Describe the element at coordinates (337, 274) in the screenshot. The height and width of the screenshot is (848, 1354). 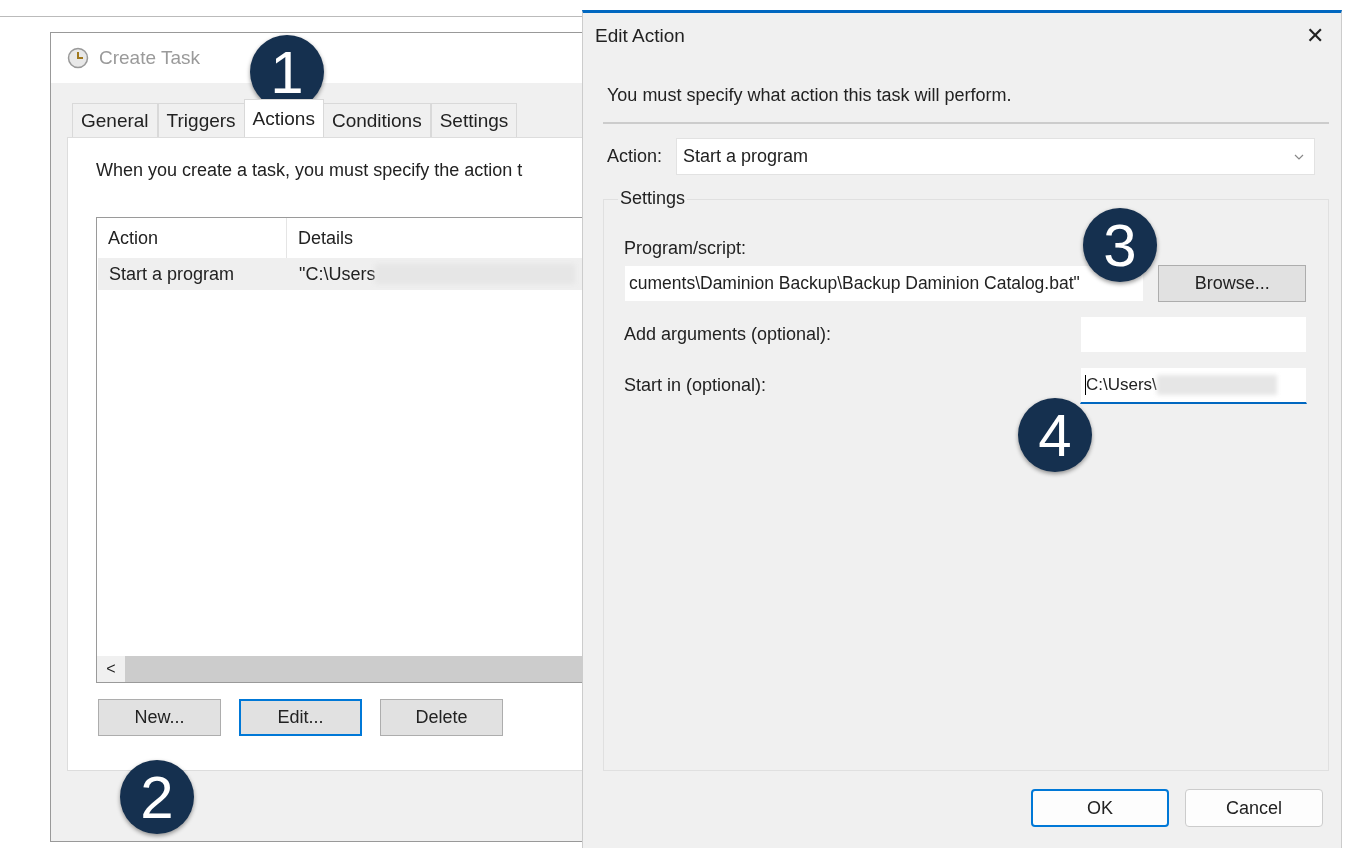
I see `table-cell: "C:\Users` at that location.